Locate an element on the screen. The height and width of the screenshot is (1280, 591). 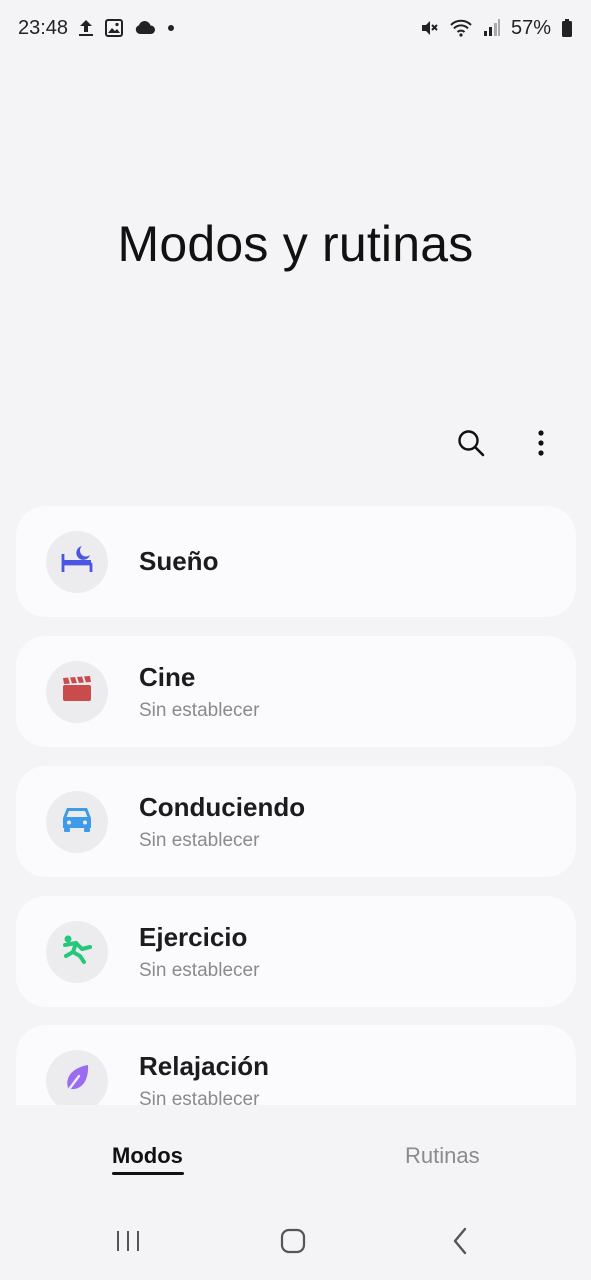
bottom-tab-bar: Modos Rutinas is located at coordinates (295, 1155).